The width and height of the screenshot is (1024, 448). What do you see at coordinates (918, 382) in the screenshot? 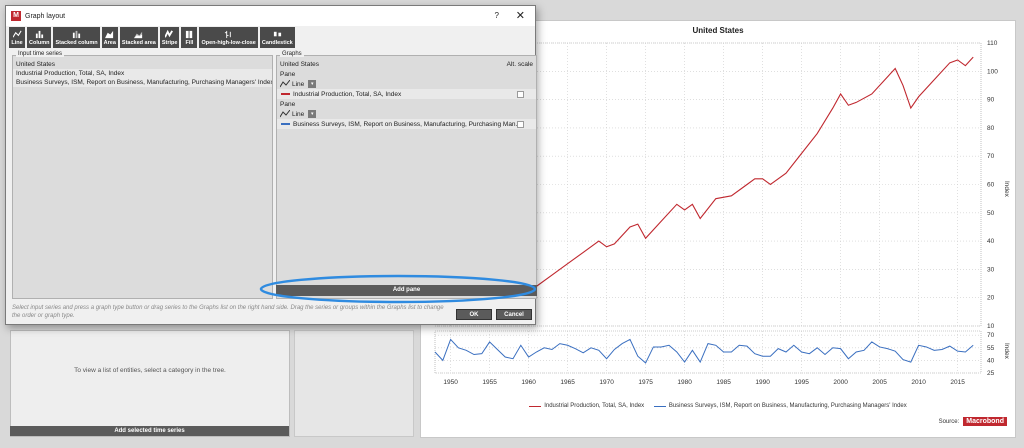
I see `x-tick-label: 2010` at bounding box center [918, 382].